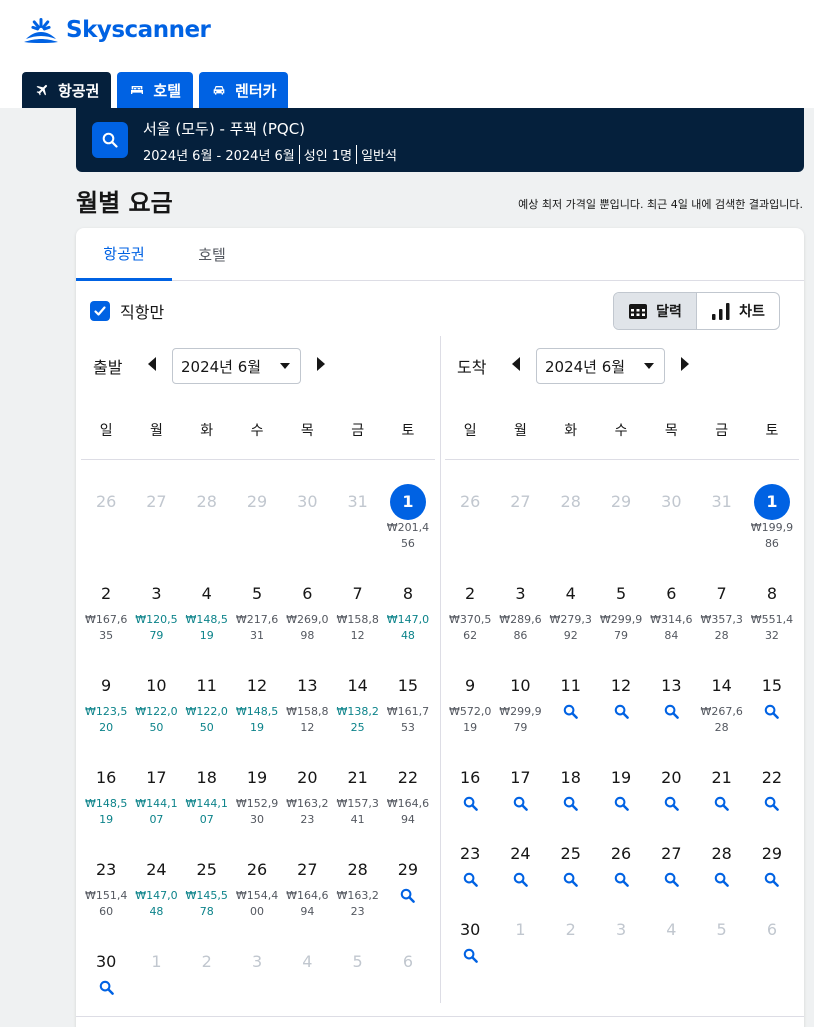 The height and width of the screenshot is (1027, 814). What do you see at coordinates (257, 620) in the screenshot?
I see `day-cell: 5 ₩217,631` at bounding box center [257, 620].